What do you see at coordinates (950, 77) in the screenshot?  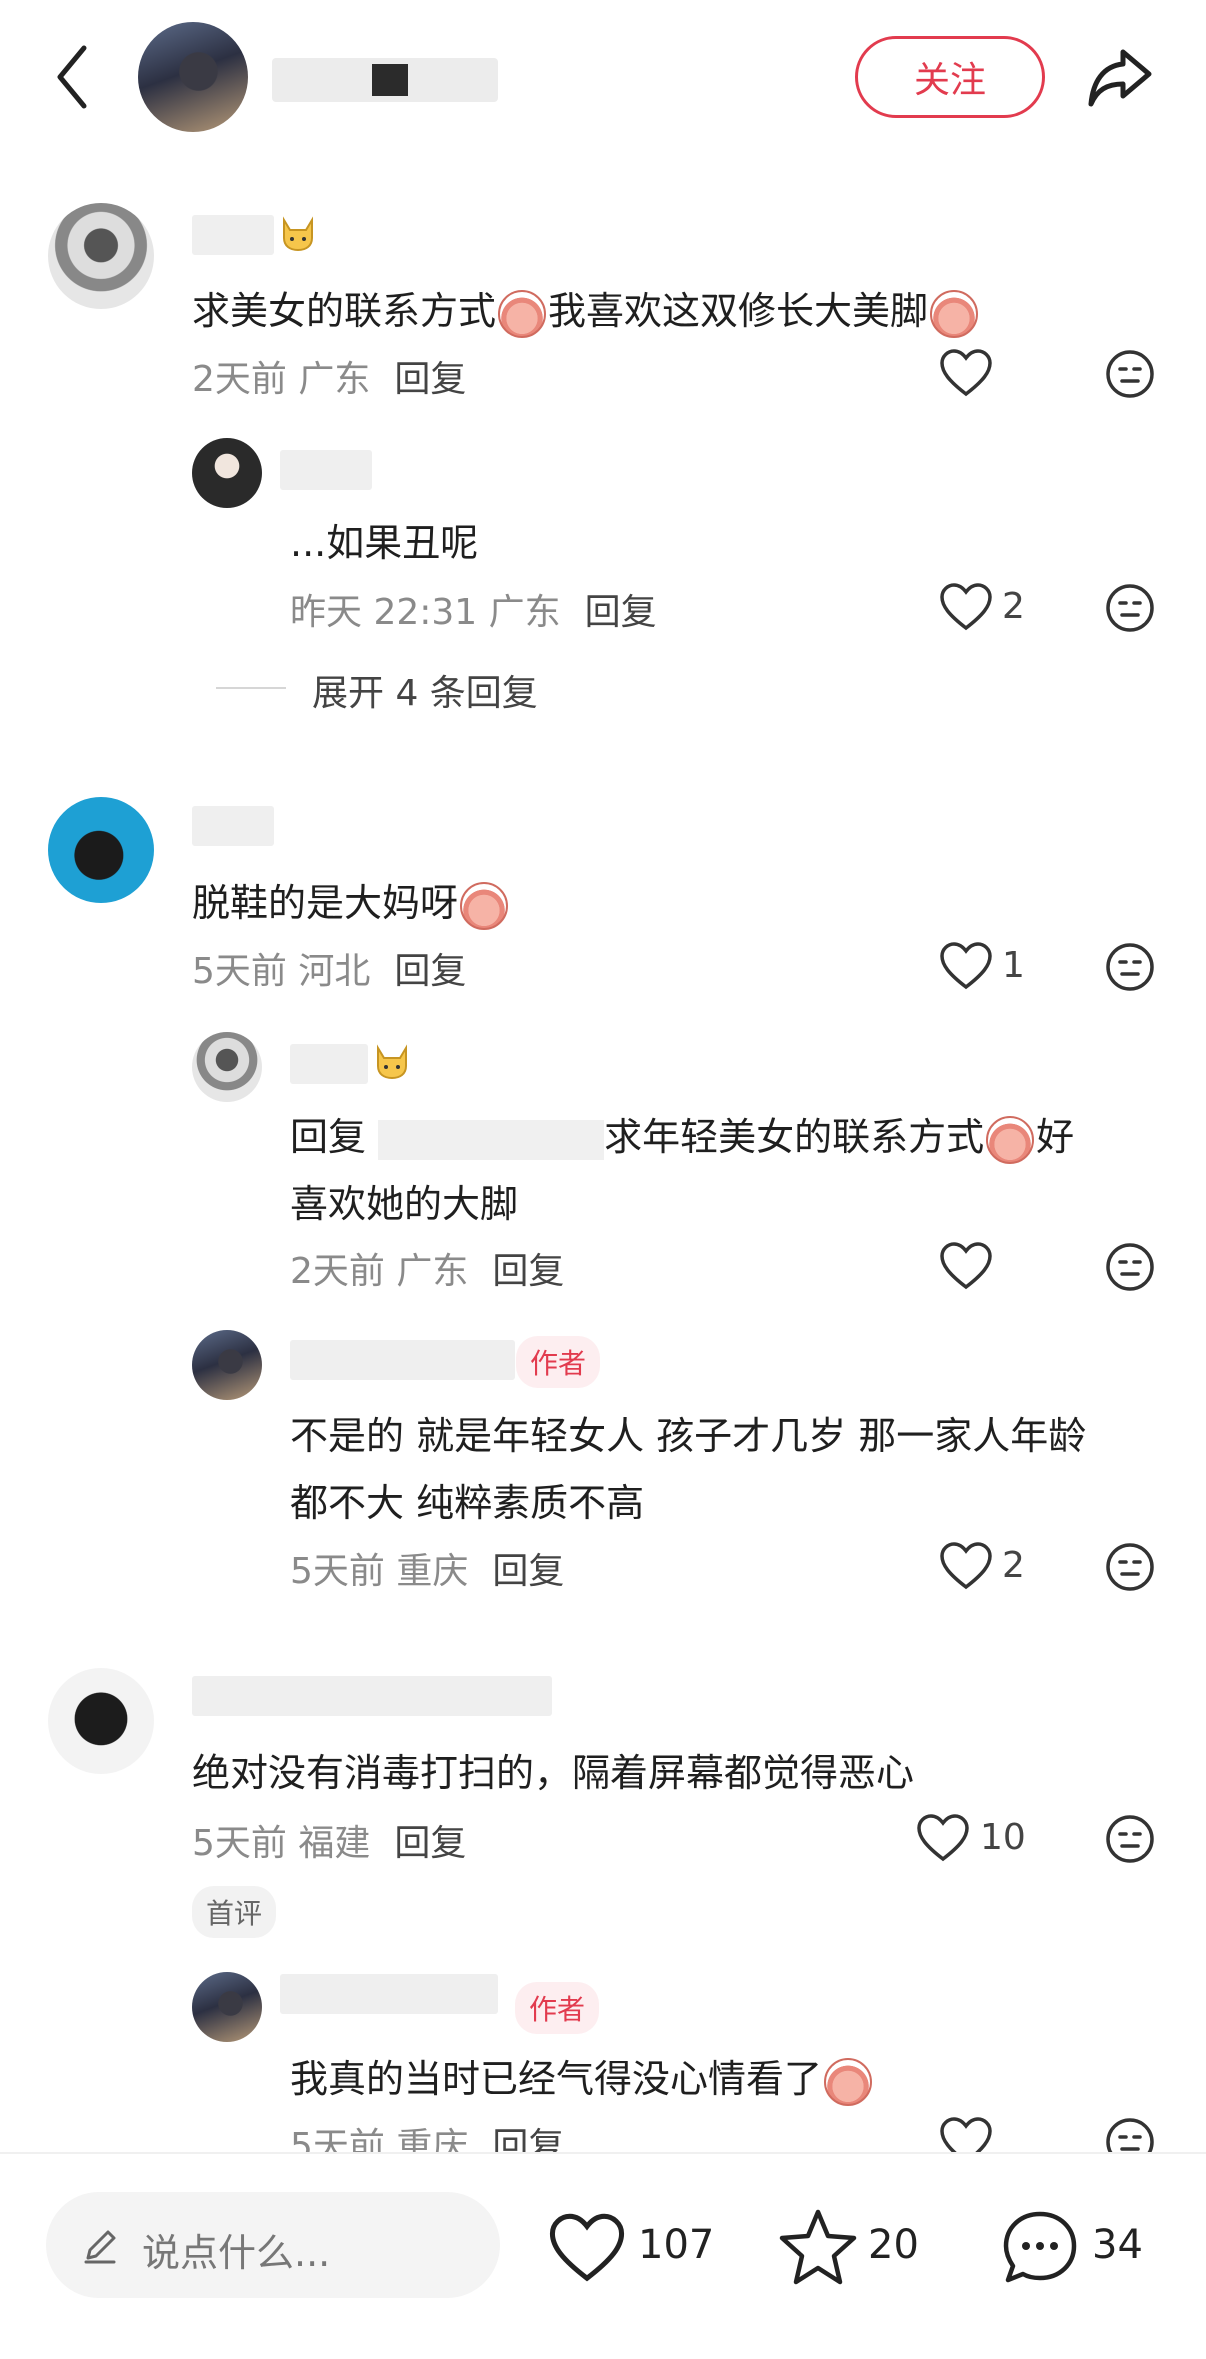 I see `follow-button: 关注` at bounding box center [950, 77].